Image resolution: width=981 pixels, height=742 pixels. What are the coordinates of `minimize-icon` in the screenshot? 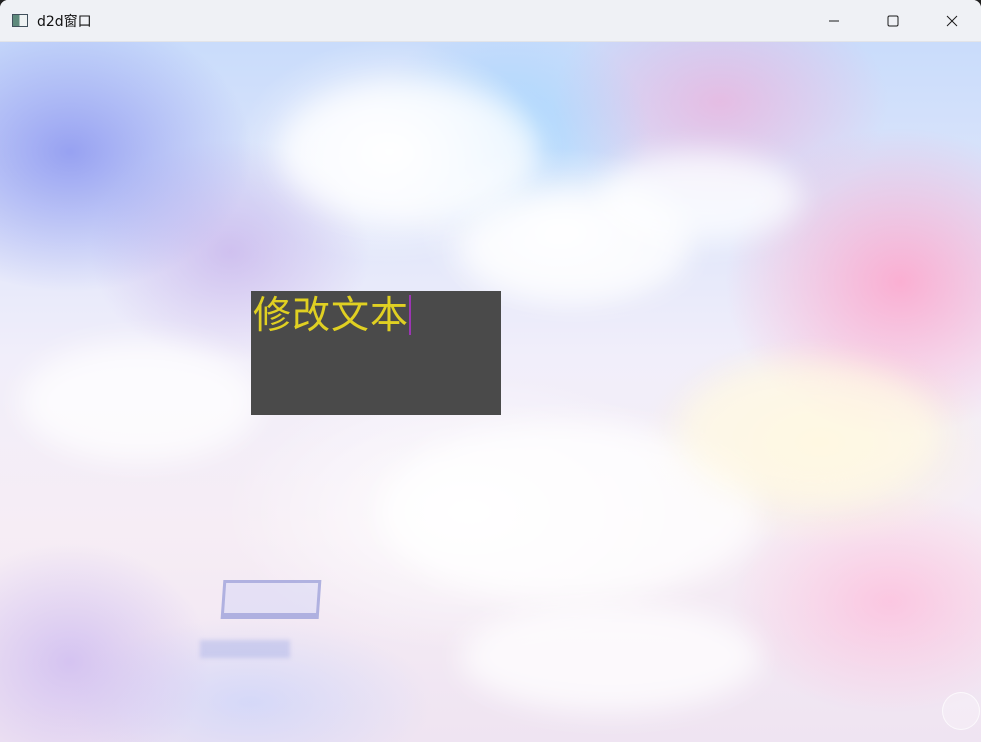 It's located at (833, 20).